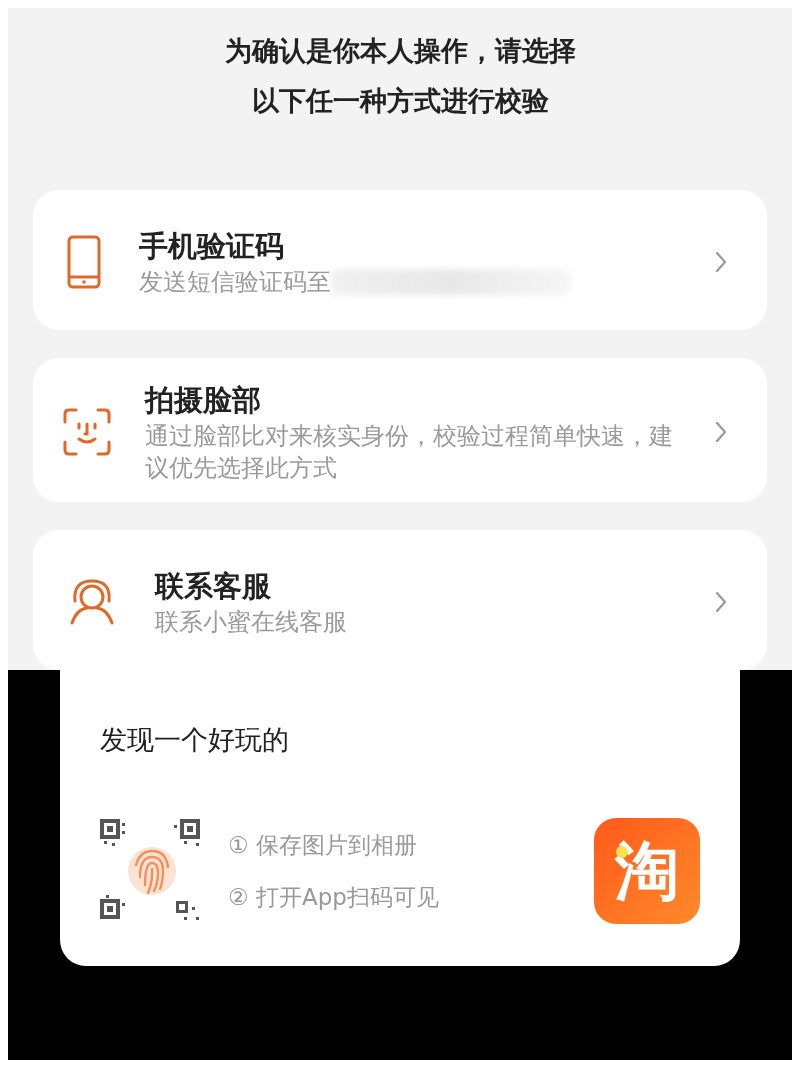 The height and width of the screenshot is (1067, 800). What do you see at coordinates (400, 101) in the screenshot?
I see `page-heading: 以下任一种方式进行校验` at bounding box center [400, 101].